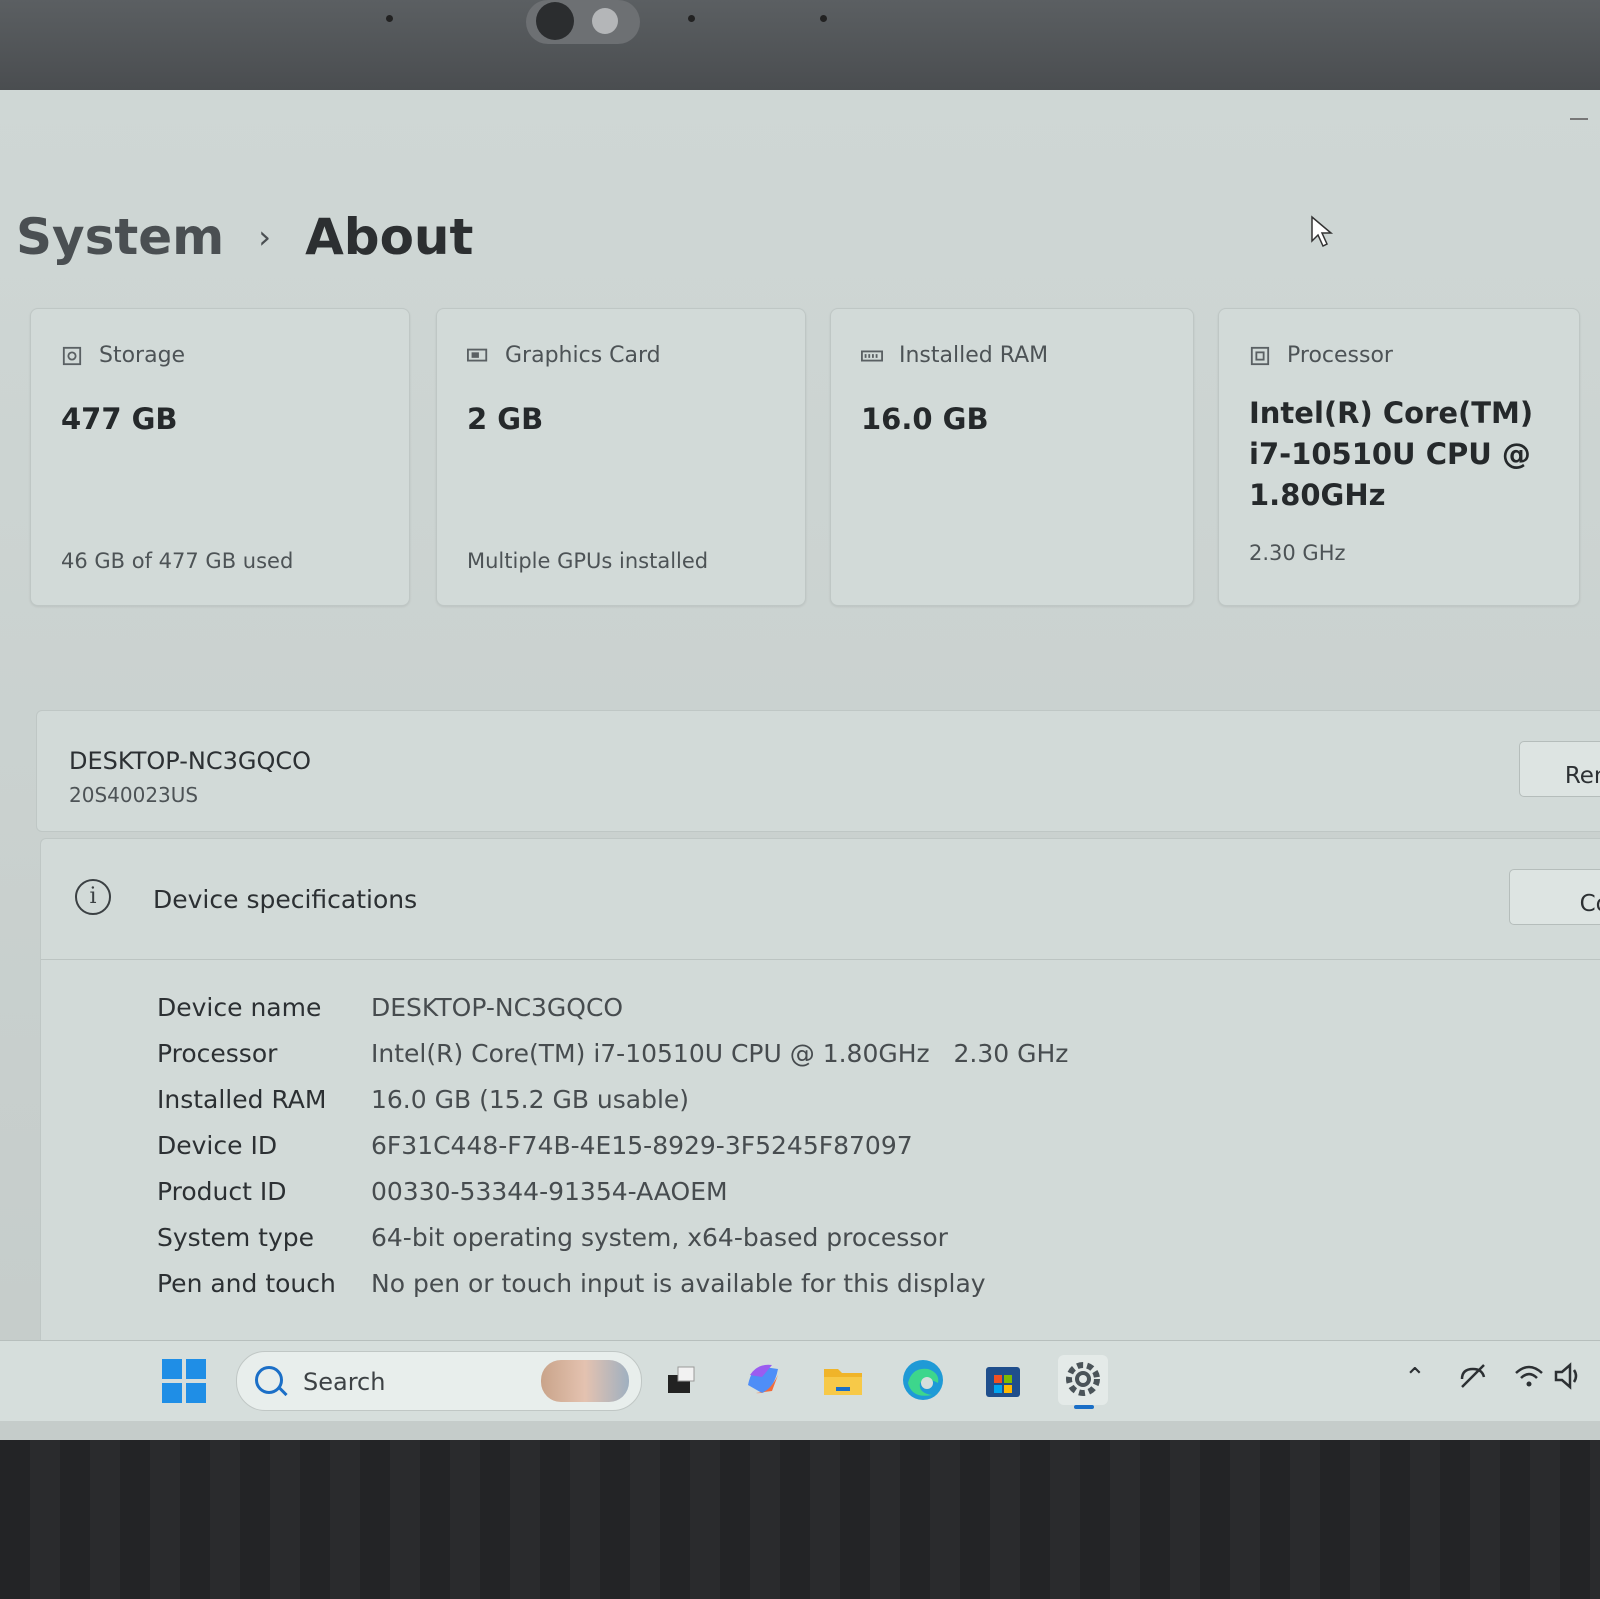  Describe the element at coordinates (1569, 1376) in the screenshot. I see `volume-icon` at that location.